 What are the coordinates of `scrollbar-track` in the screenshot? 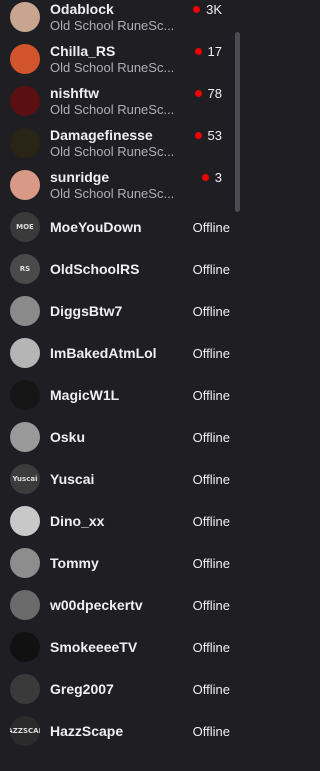 It's located at (238, 385).